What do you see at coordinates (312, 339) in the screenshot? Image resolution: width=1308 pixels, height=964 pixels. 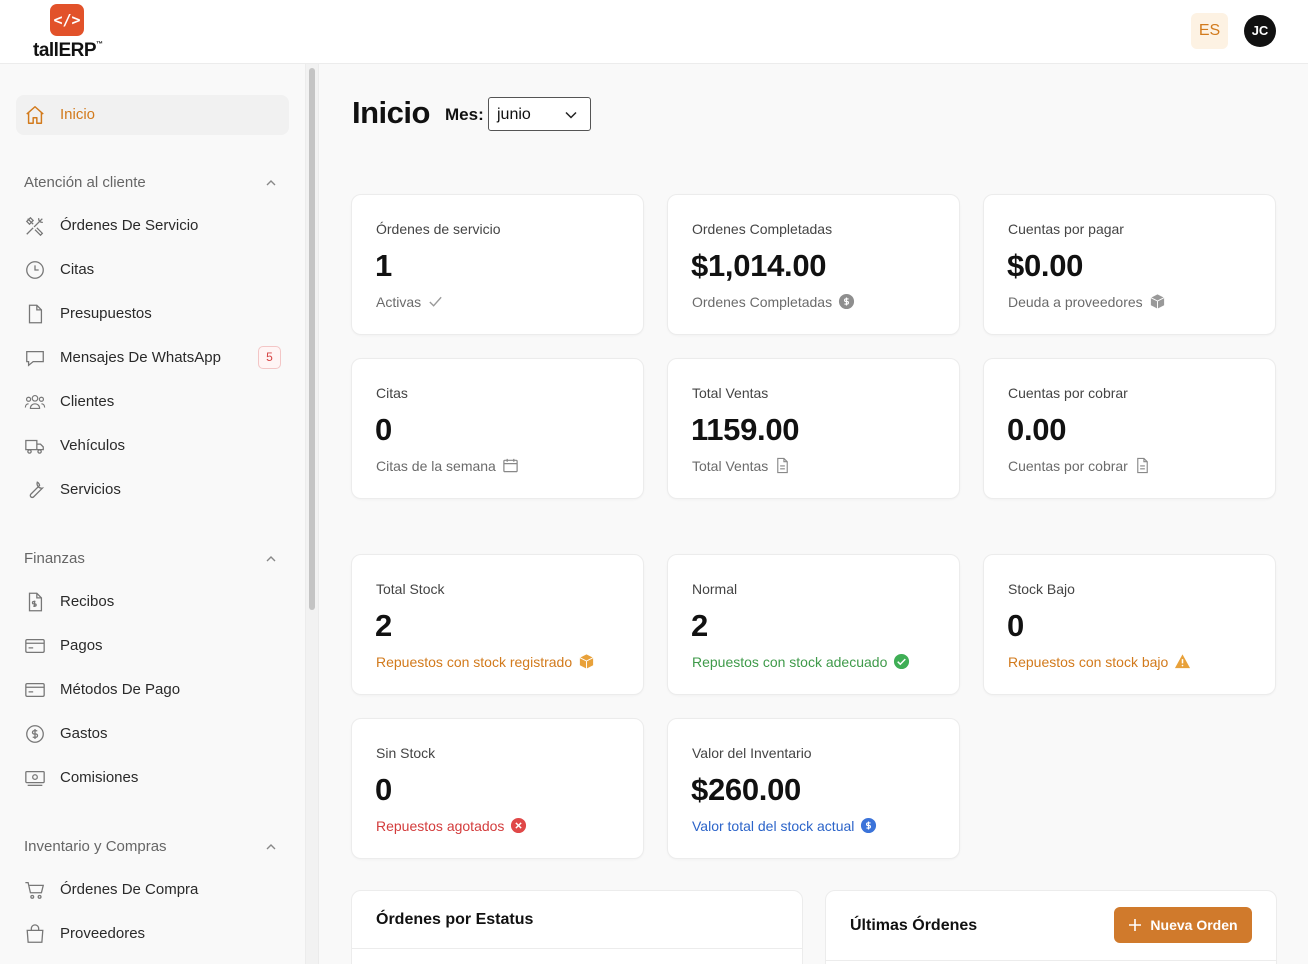 I see `scrollbar-thumb` at bounding box center [312, 339].